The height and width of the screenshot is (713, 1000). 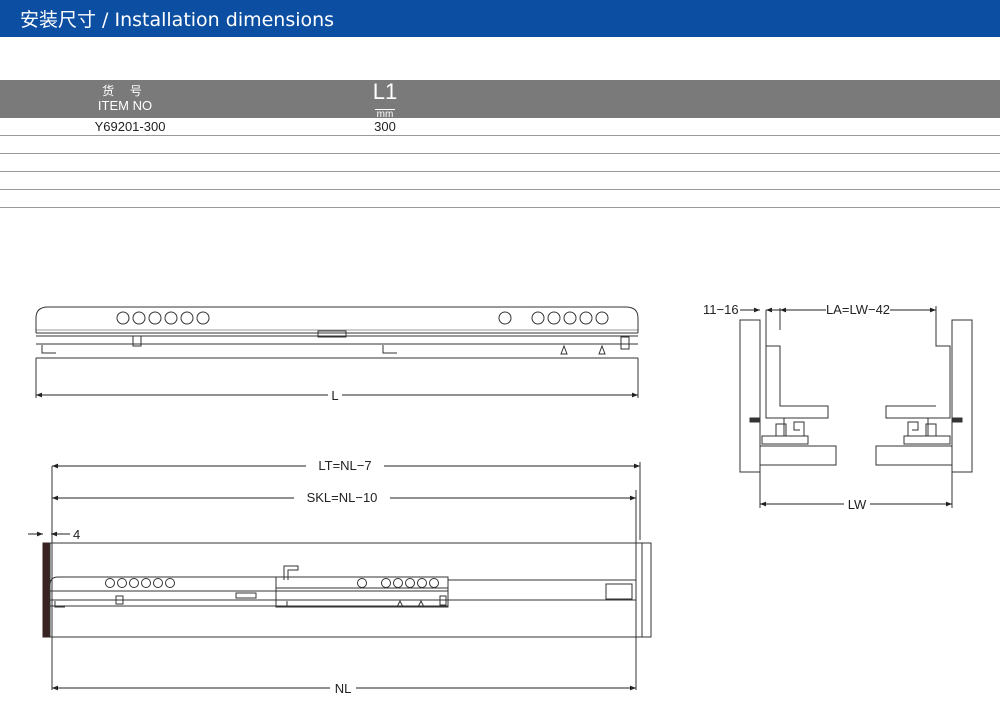 I want to click on extended-mounting-holes, so click(x=272, y=583).